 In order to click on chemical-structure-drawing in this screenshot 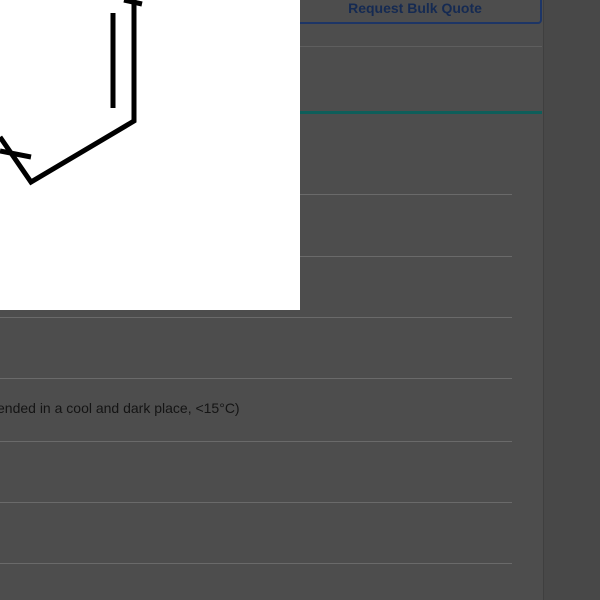, I will do `click(71, 93)`.